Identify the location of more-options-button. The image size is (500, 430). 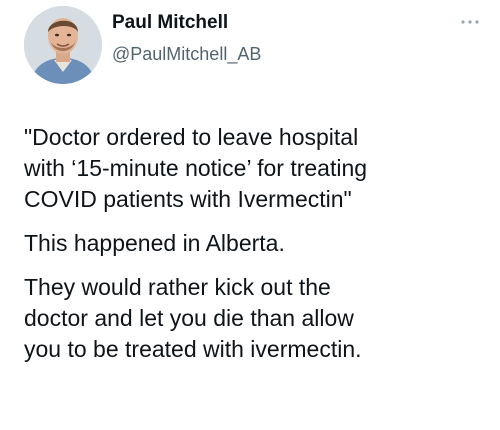
(470, 22).